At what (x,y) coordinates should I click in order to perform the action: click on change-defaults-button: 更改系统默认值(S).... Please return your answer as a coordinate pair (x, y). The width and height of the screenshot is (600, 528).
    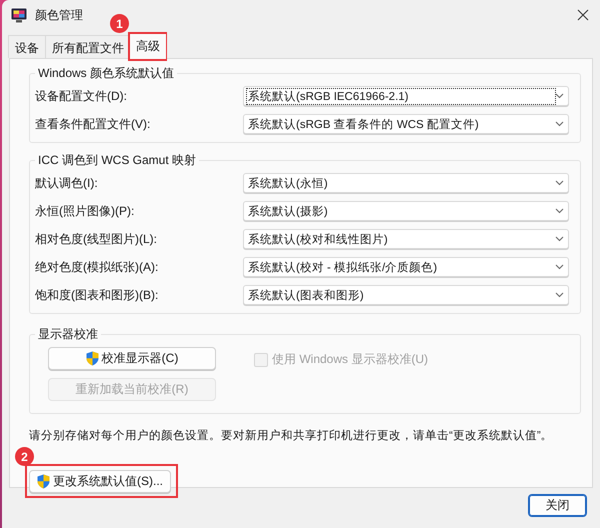
    Looking at the image, I should click on (100, 481).